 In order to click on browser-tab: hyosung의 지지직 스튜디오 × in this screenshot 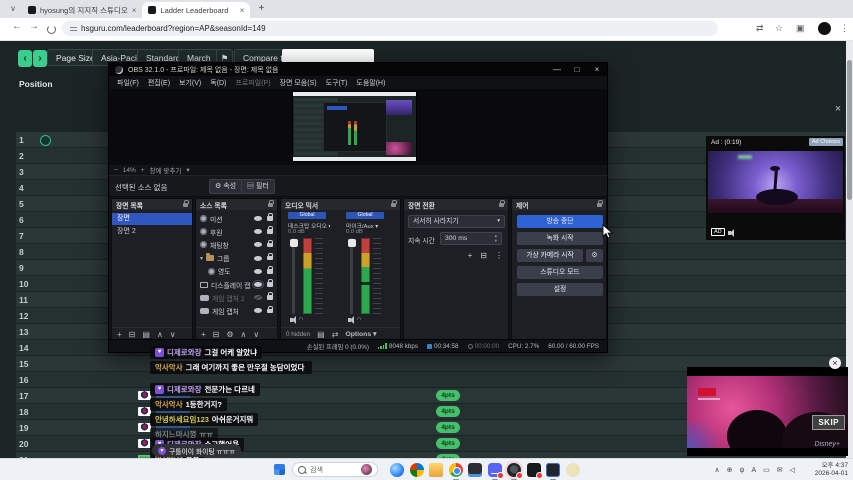, I will do `click(82, 10)`.